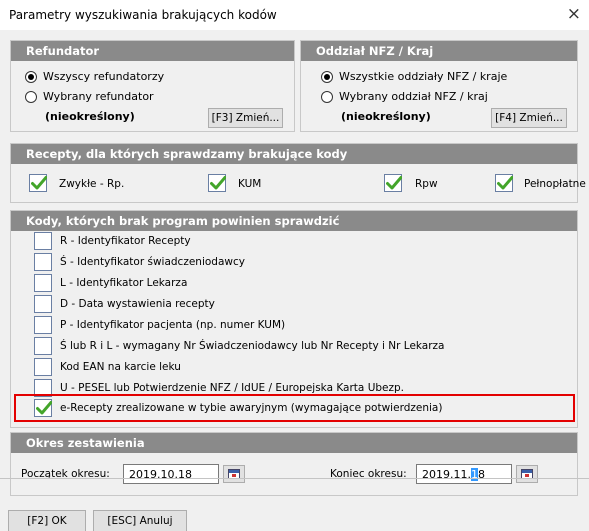 This screenshot has width=589, height=531. Describe the element at coordinates (413, 96) in the screenshot. I see `oddzial-selected-label: Wybrany oddział NFZ / kraj` at that location.